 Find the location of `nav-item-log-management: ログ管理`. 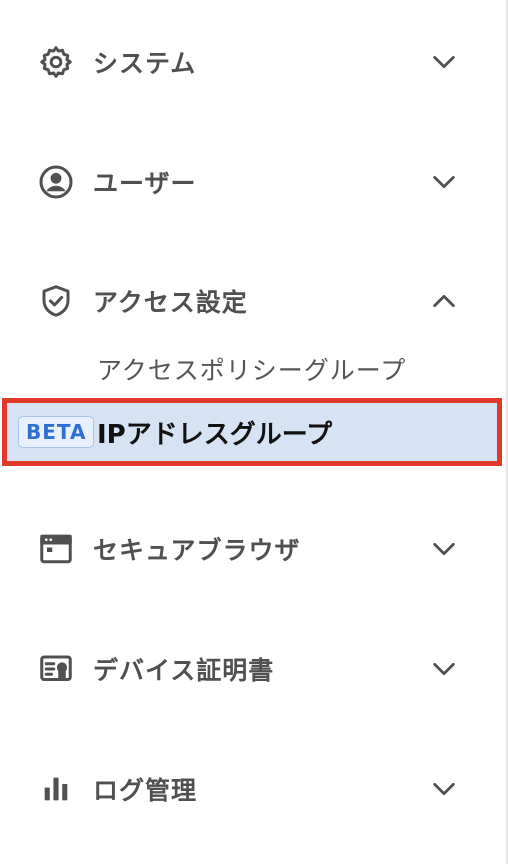

nav-item-log-management: ログ管理 is located at coordinates (252, 789).